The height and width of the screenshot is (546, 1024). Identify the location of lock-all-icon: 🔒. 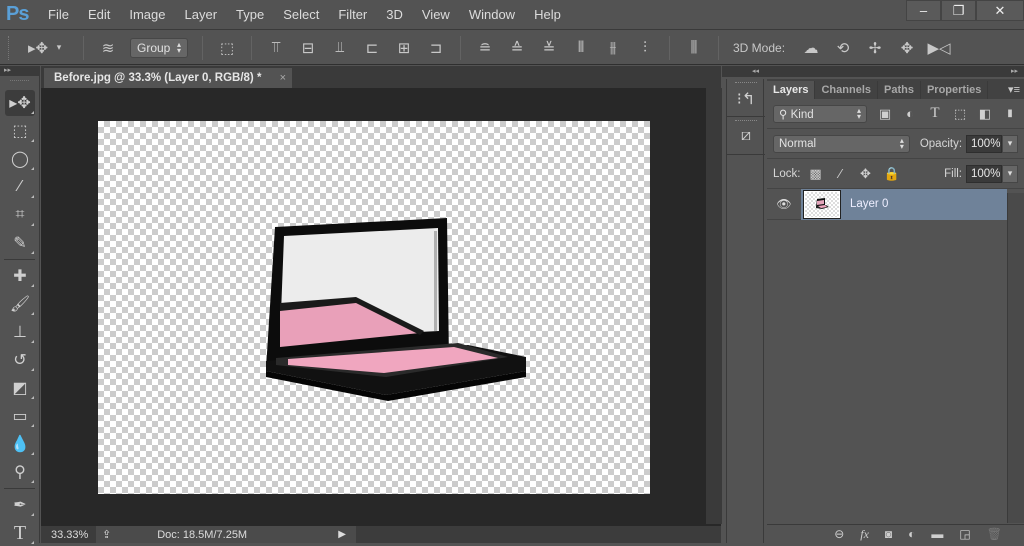
(892, 174).